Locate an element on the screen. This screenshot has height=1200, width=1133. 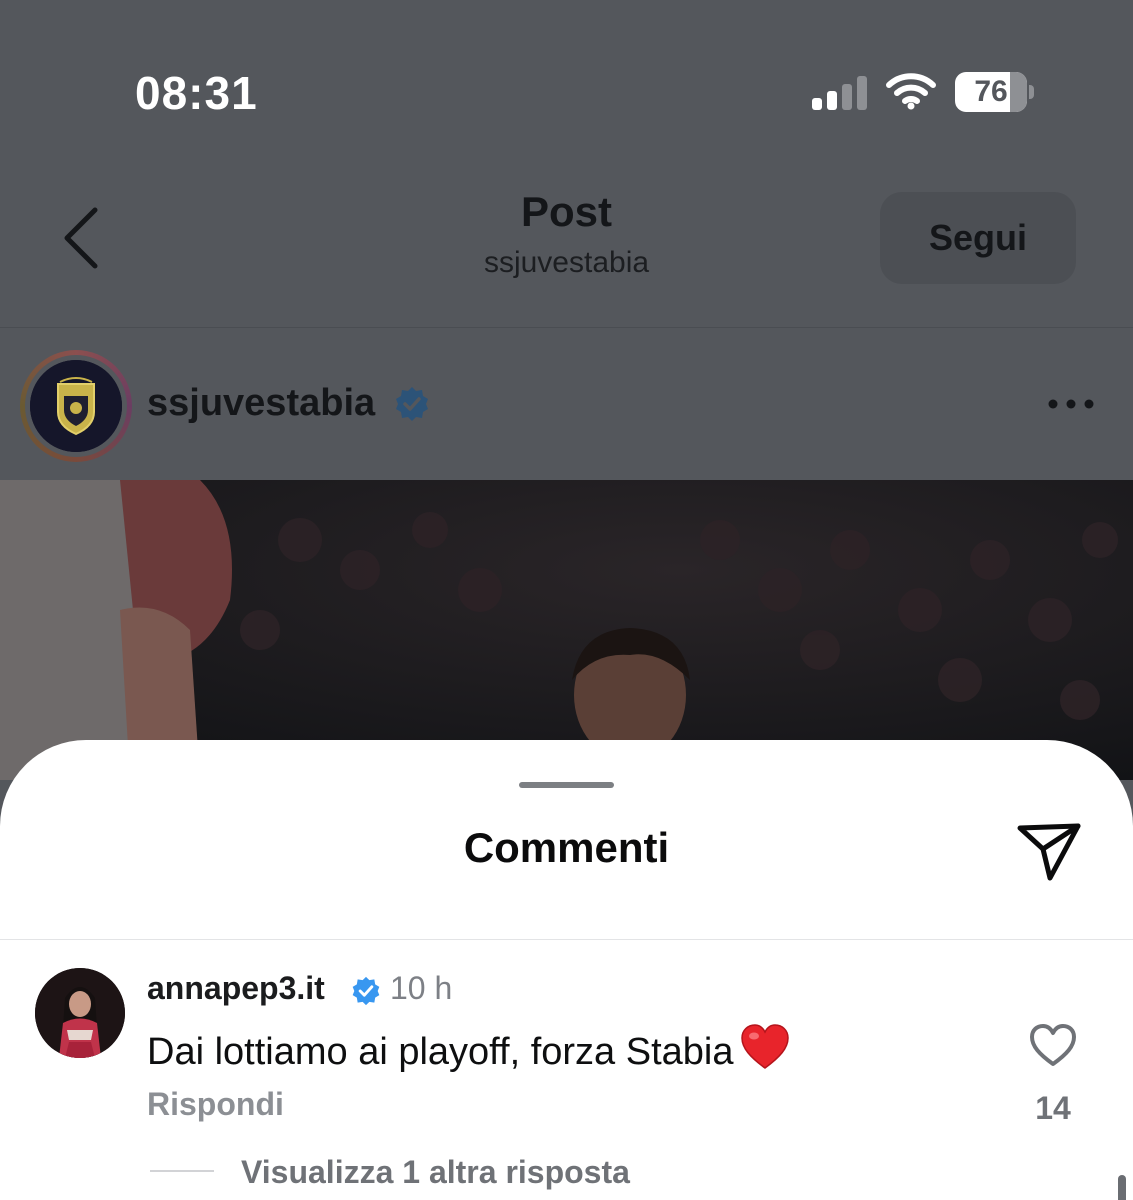
comment-body: Dai lottiamo ai playoff, forza Stabia is located at coordinates (440, 1052).